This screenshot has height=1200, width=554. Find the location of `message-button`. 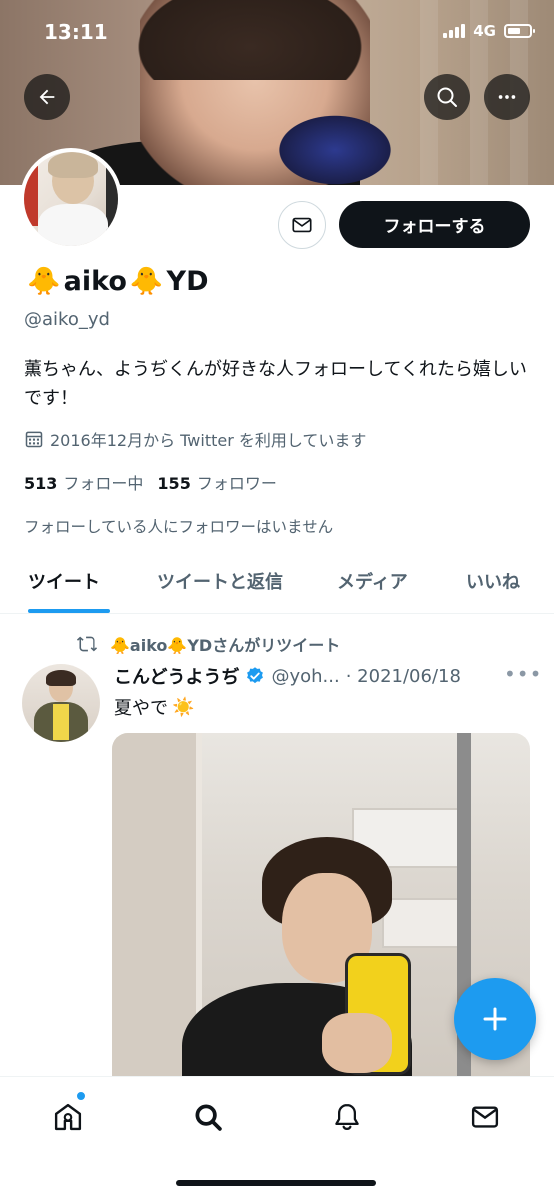

message-button is located at coordinates (302, 225).